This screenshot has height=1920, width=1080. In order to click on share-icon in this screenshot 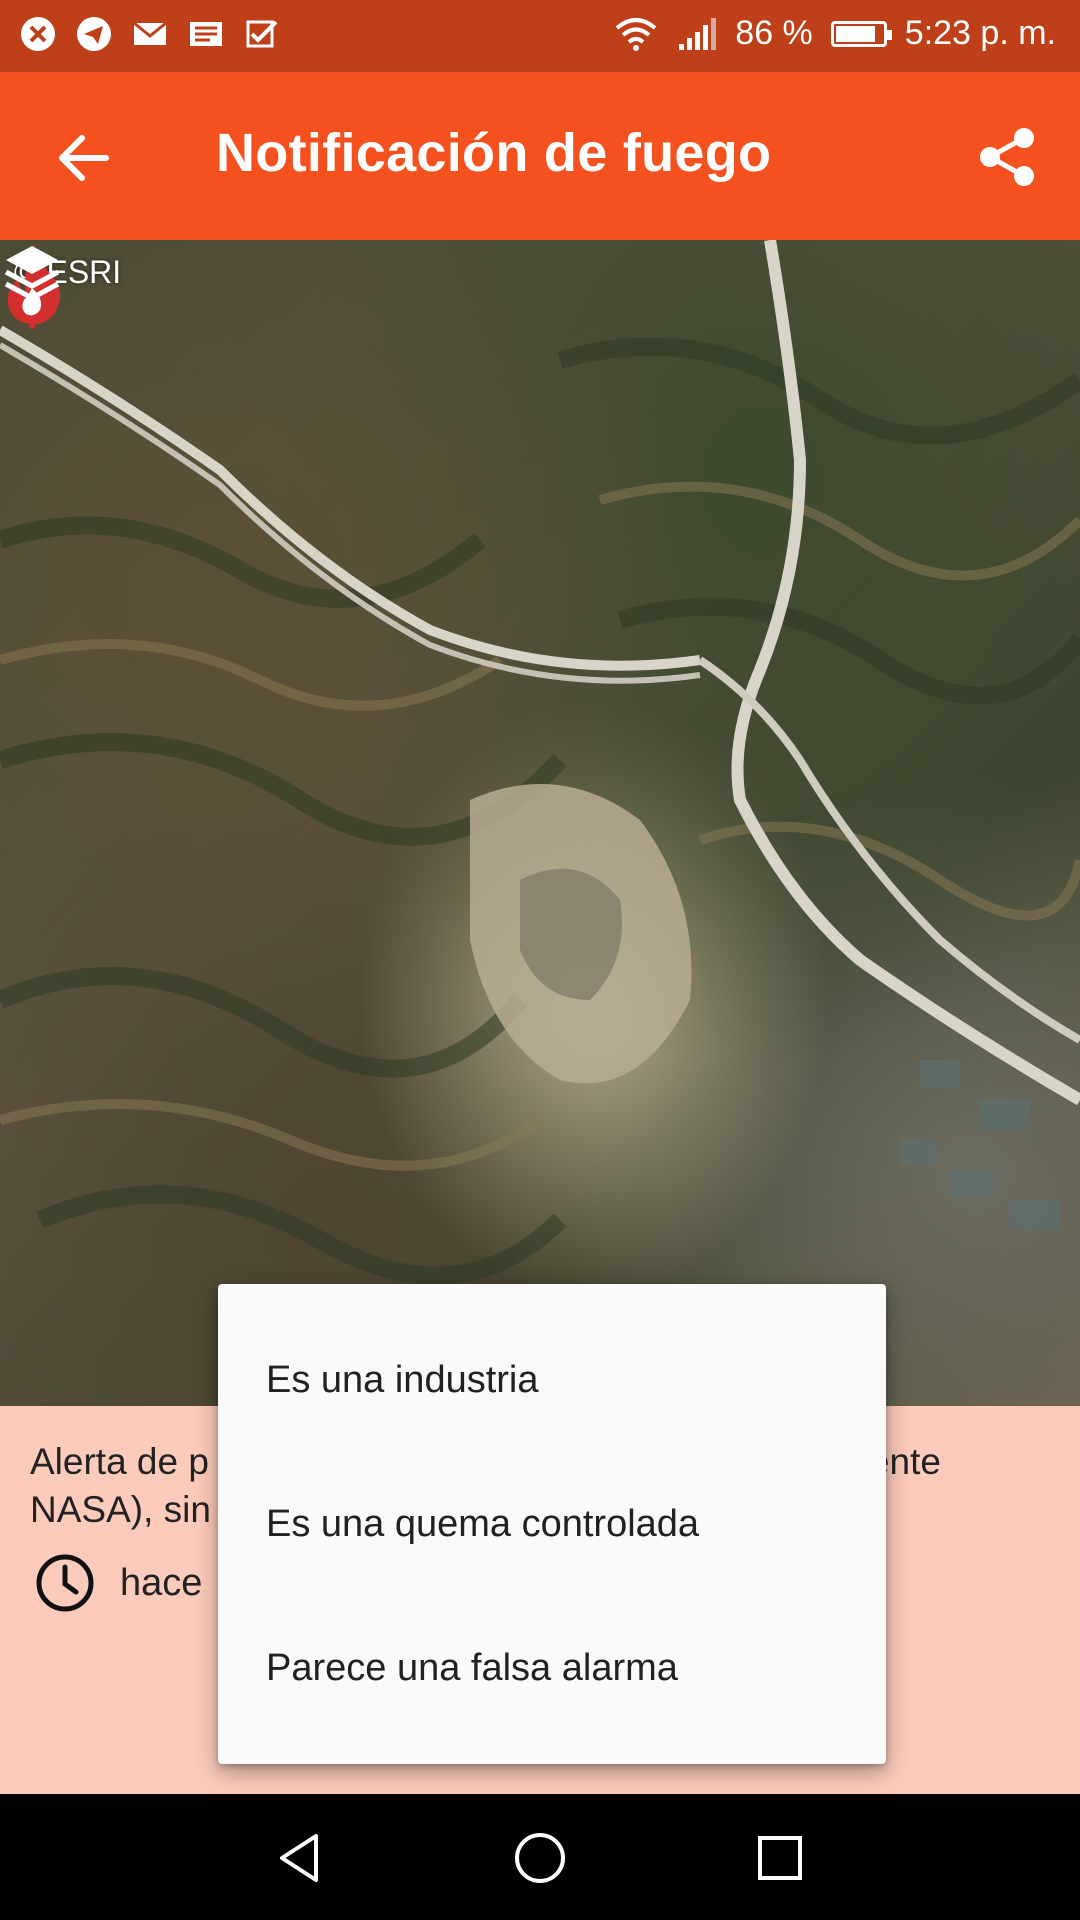, I will do `click(1007, 157)`.